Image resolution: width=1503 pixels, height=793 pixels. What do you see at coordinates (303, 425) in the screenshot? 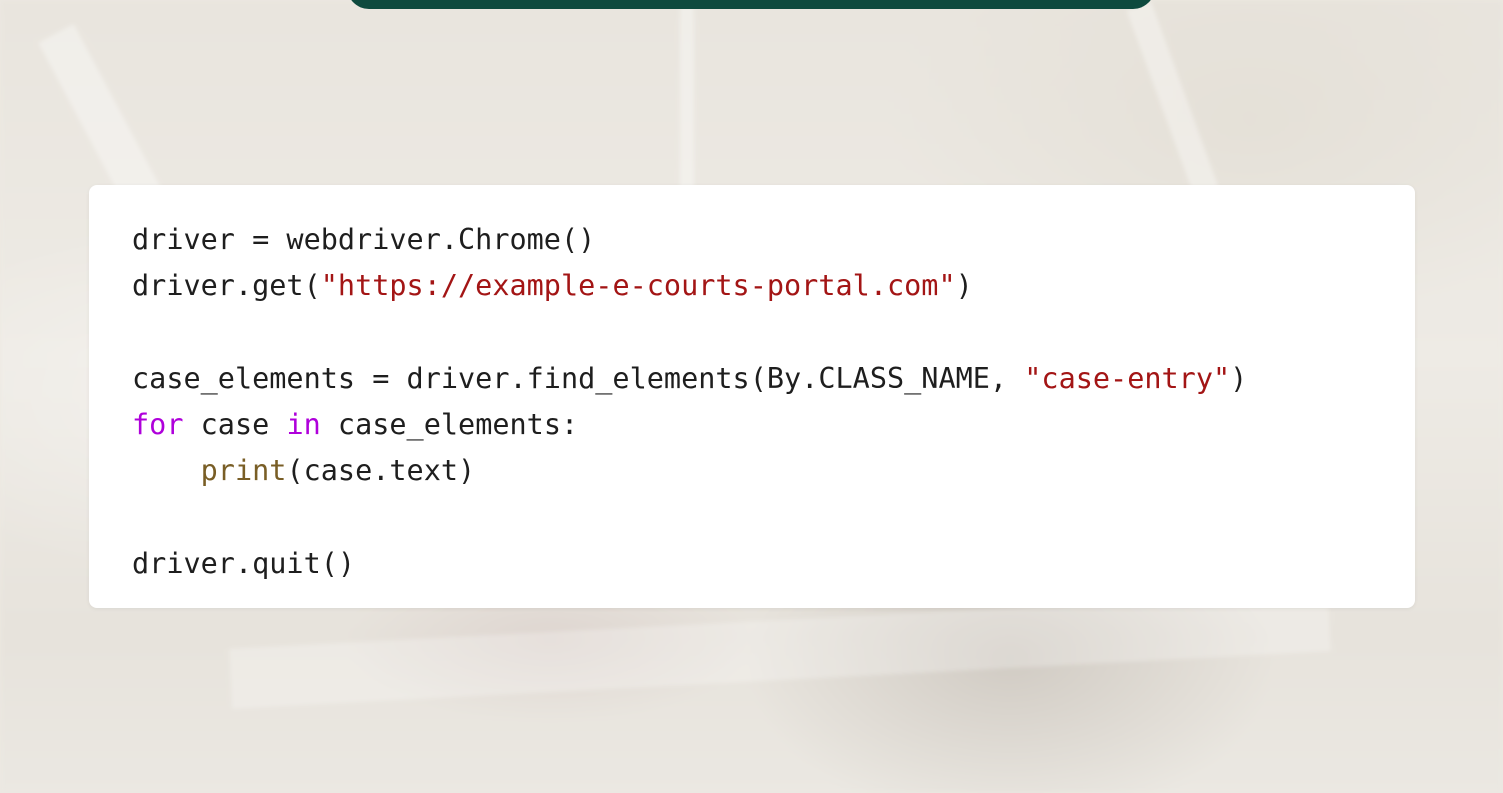
I see `keyword: in` at bounding box center [303, 425].